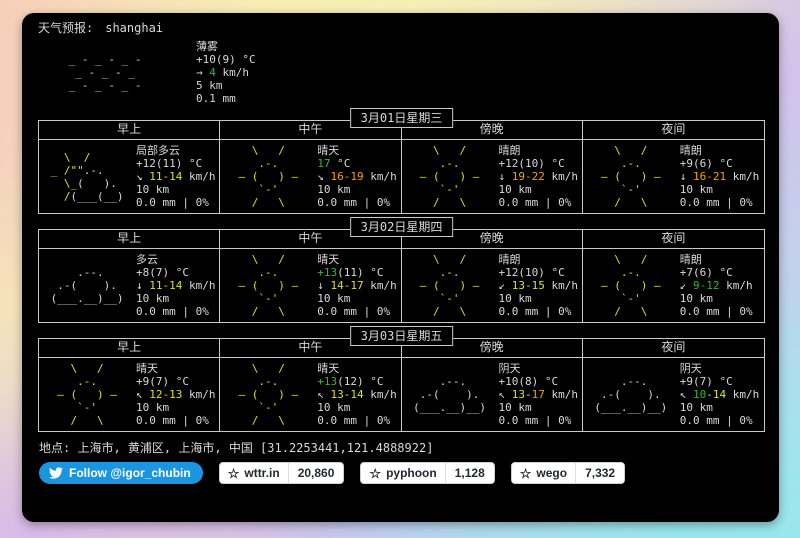 Image resolution: width=800 pixels, height=538 pixels. I want to click on wind-line: ↘ 16-19 km/h, so click(357, 176).